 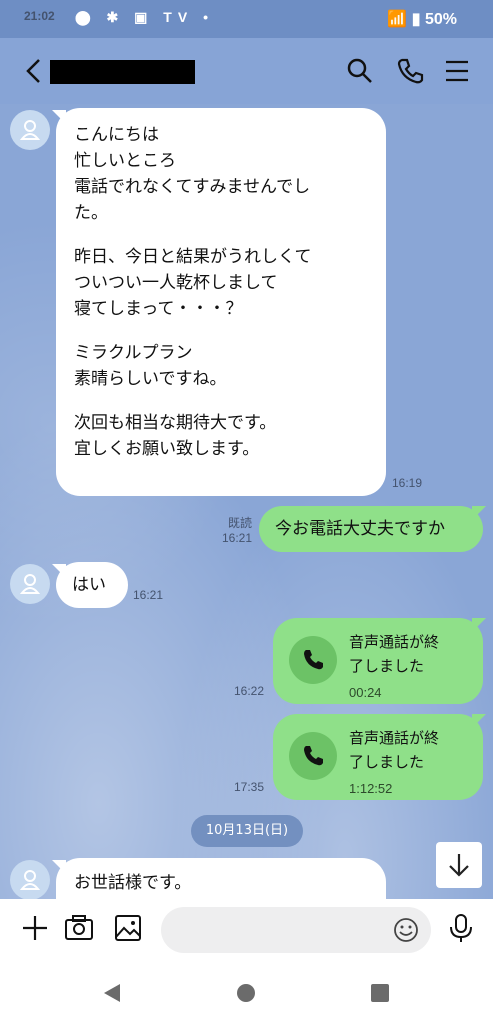 What do you see at coordinates (296, 930) in the screenshot?
I see `message-input` at bounding box center [296, 930].